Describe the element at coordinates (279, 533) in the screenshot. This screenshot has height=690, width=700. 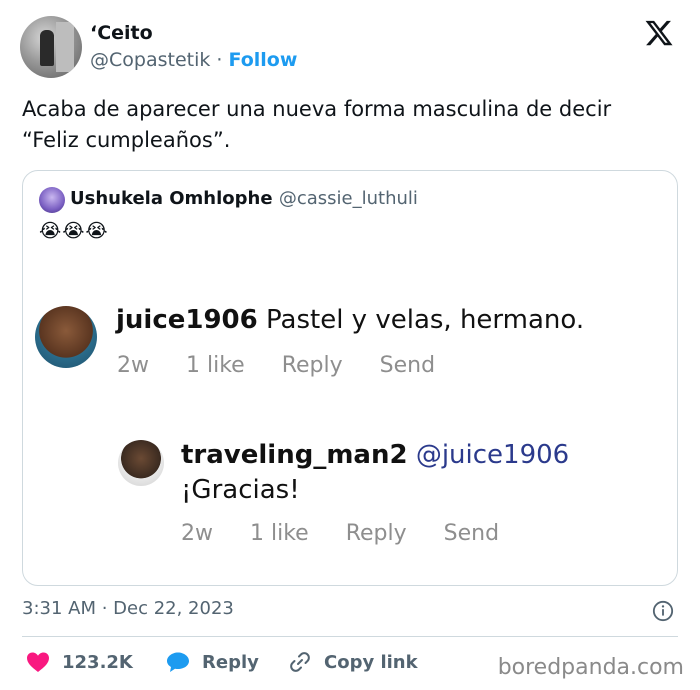
I see `reply-likes: 1 like` at that location.